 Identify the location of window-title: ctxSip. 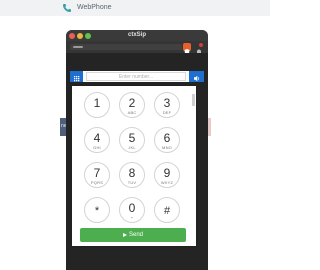
(136, 35).